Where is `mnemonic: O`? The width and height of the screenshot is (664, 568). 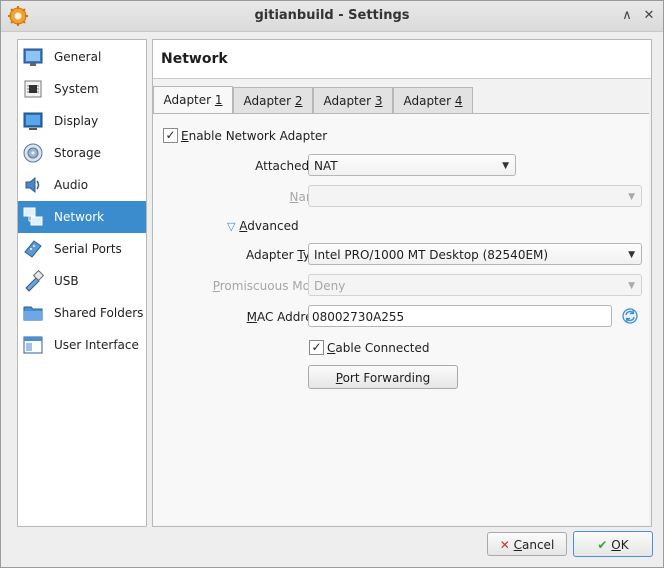 mnemonic: O is located at coordinates (616, 545).